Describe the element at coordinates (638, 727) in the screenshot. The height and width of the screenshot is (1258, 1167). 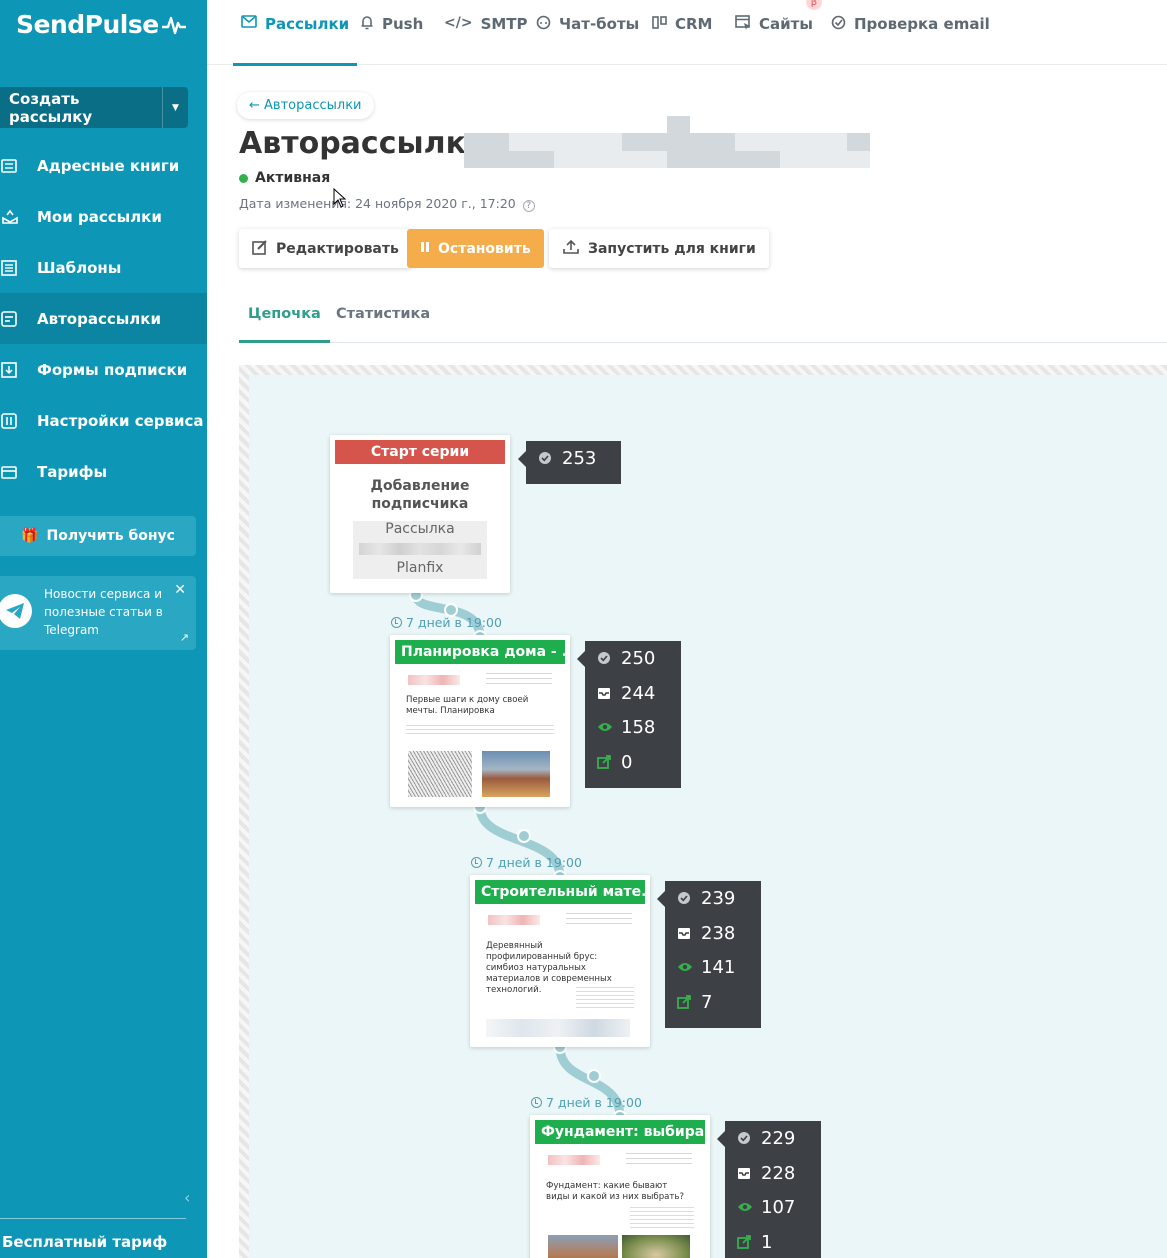
I see `stat-value: 158` at that location.